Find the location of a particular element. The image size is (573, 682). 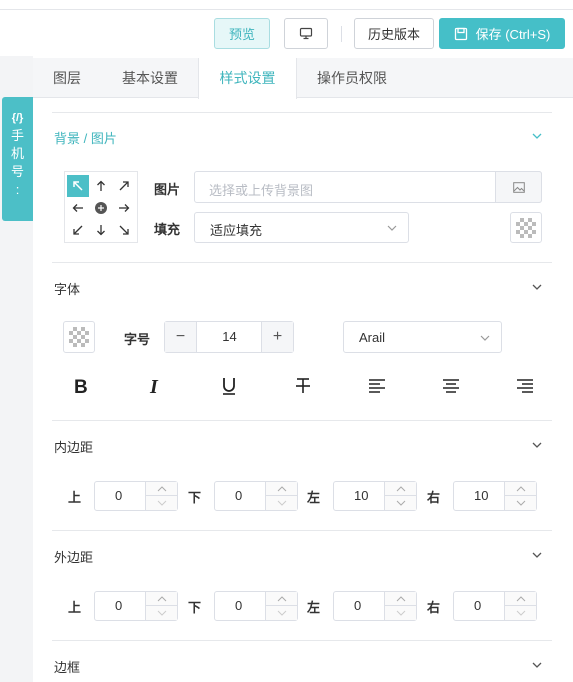

side-tag-char: 机 is located at coordinates (17, 153).